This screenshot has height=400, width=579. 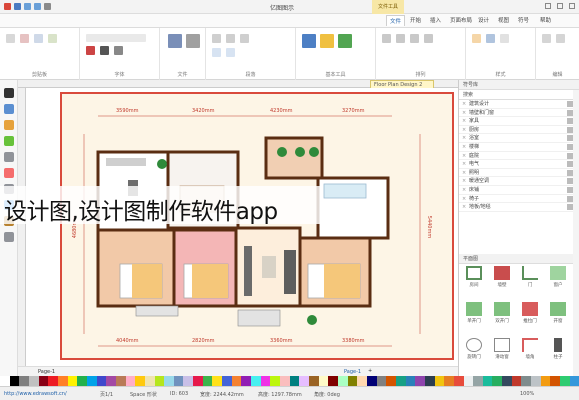 What do you see at coordinates (38, 38) in the screenshot?
I see `copy-icon` at bounding box center [38, 38].